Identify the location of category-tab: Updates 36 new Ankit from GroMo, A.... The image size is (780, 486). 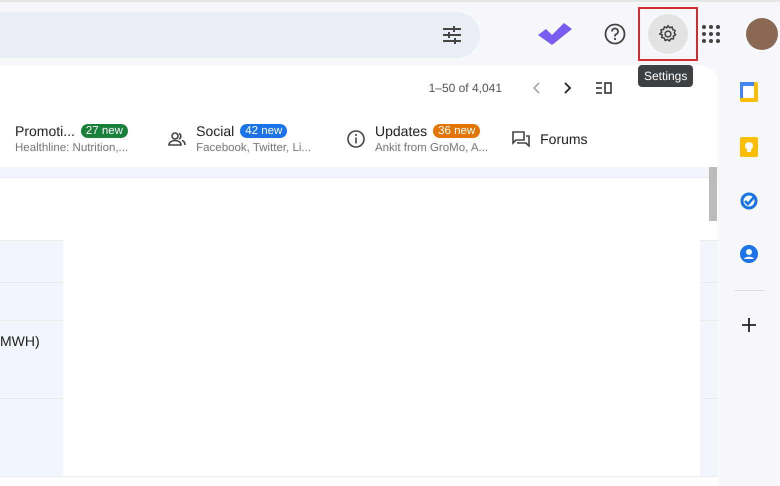
(417, 138).